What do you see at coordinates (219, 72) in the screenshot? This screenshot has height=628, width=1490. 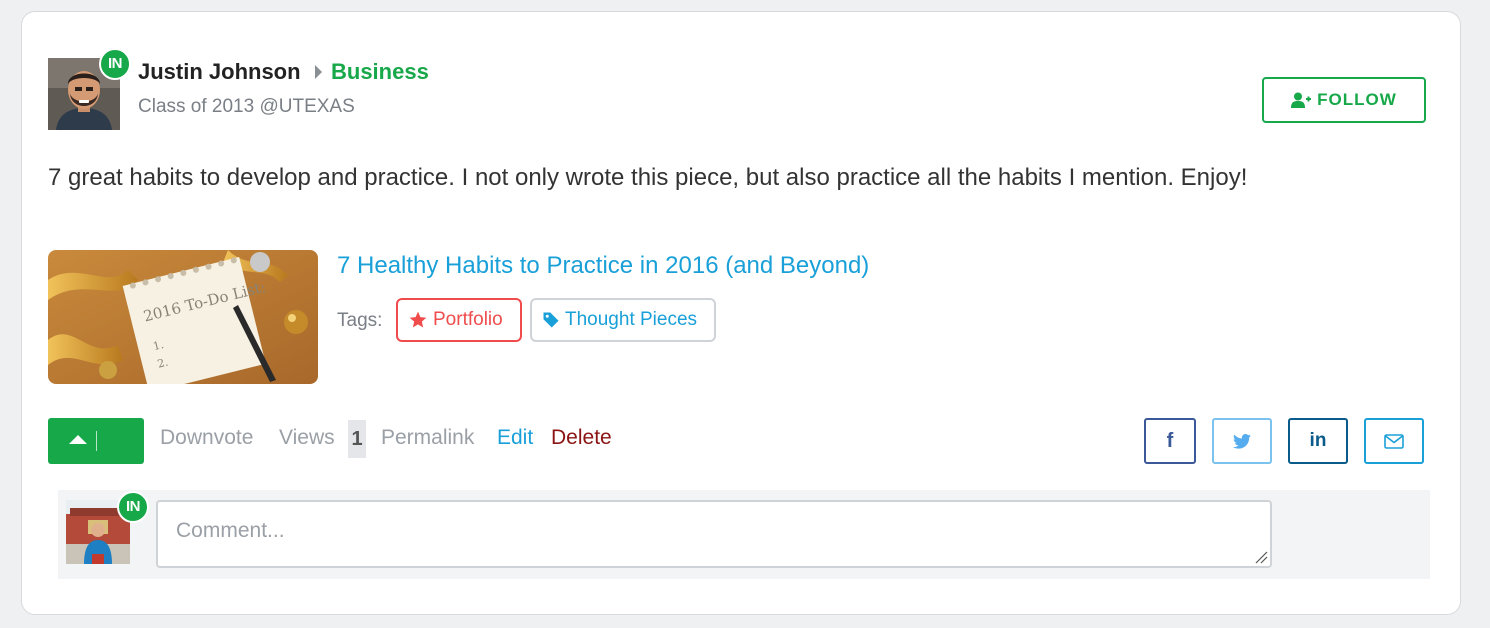 I see `author-name: Justin Johnson` at bounding box center [219, 72].